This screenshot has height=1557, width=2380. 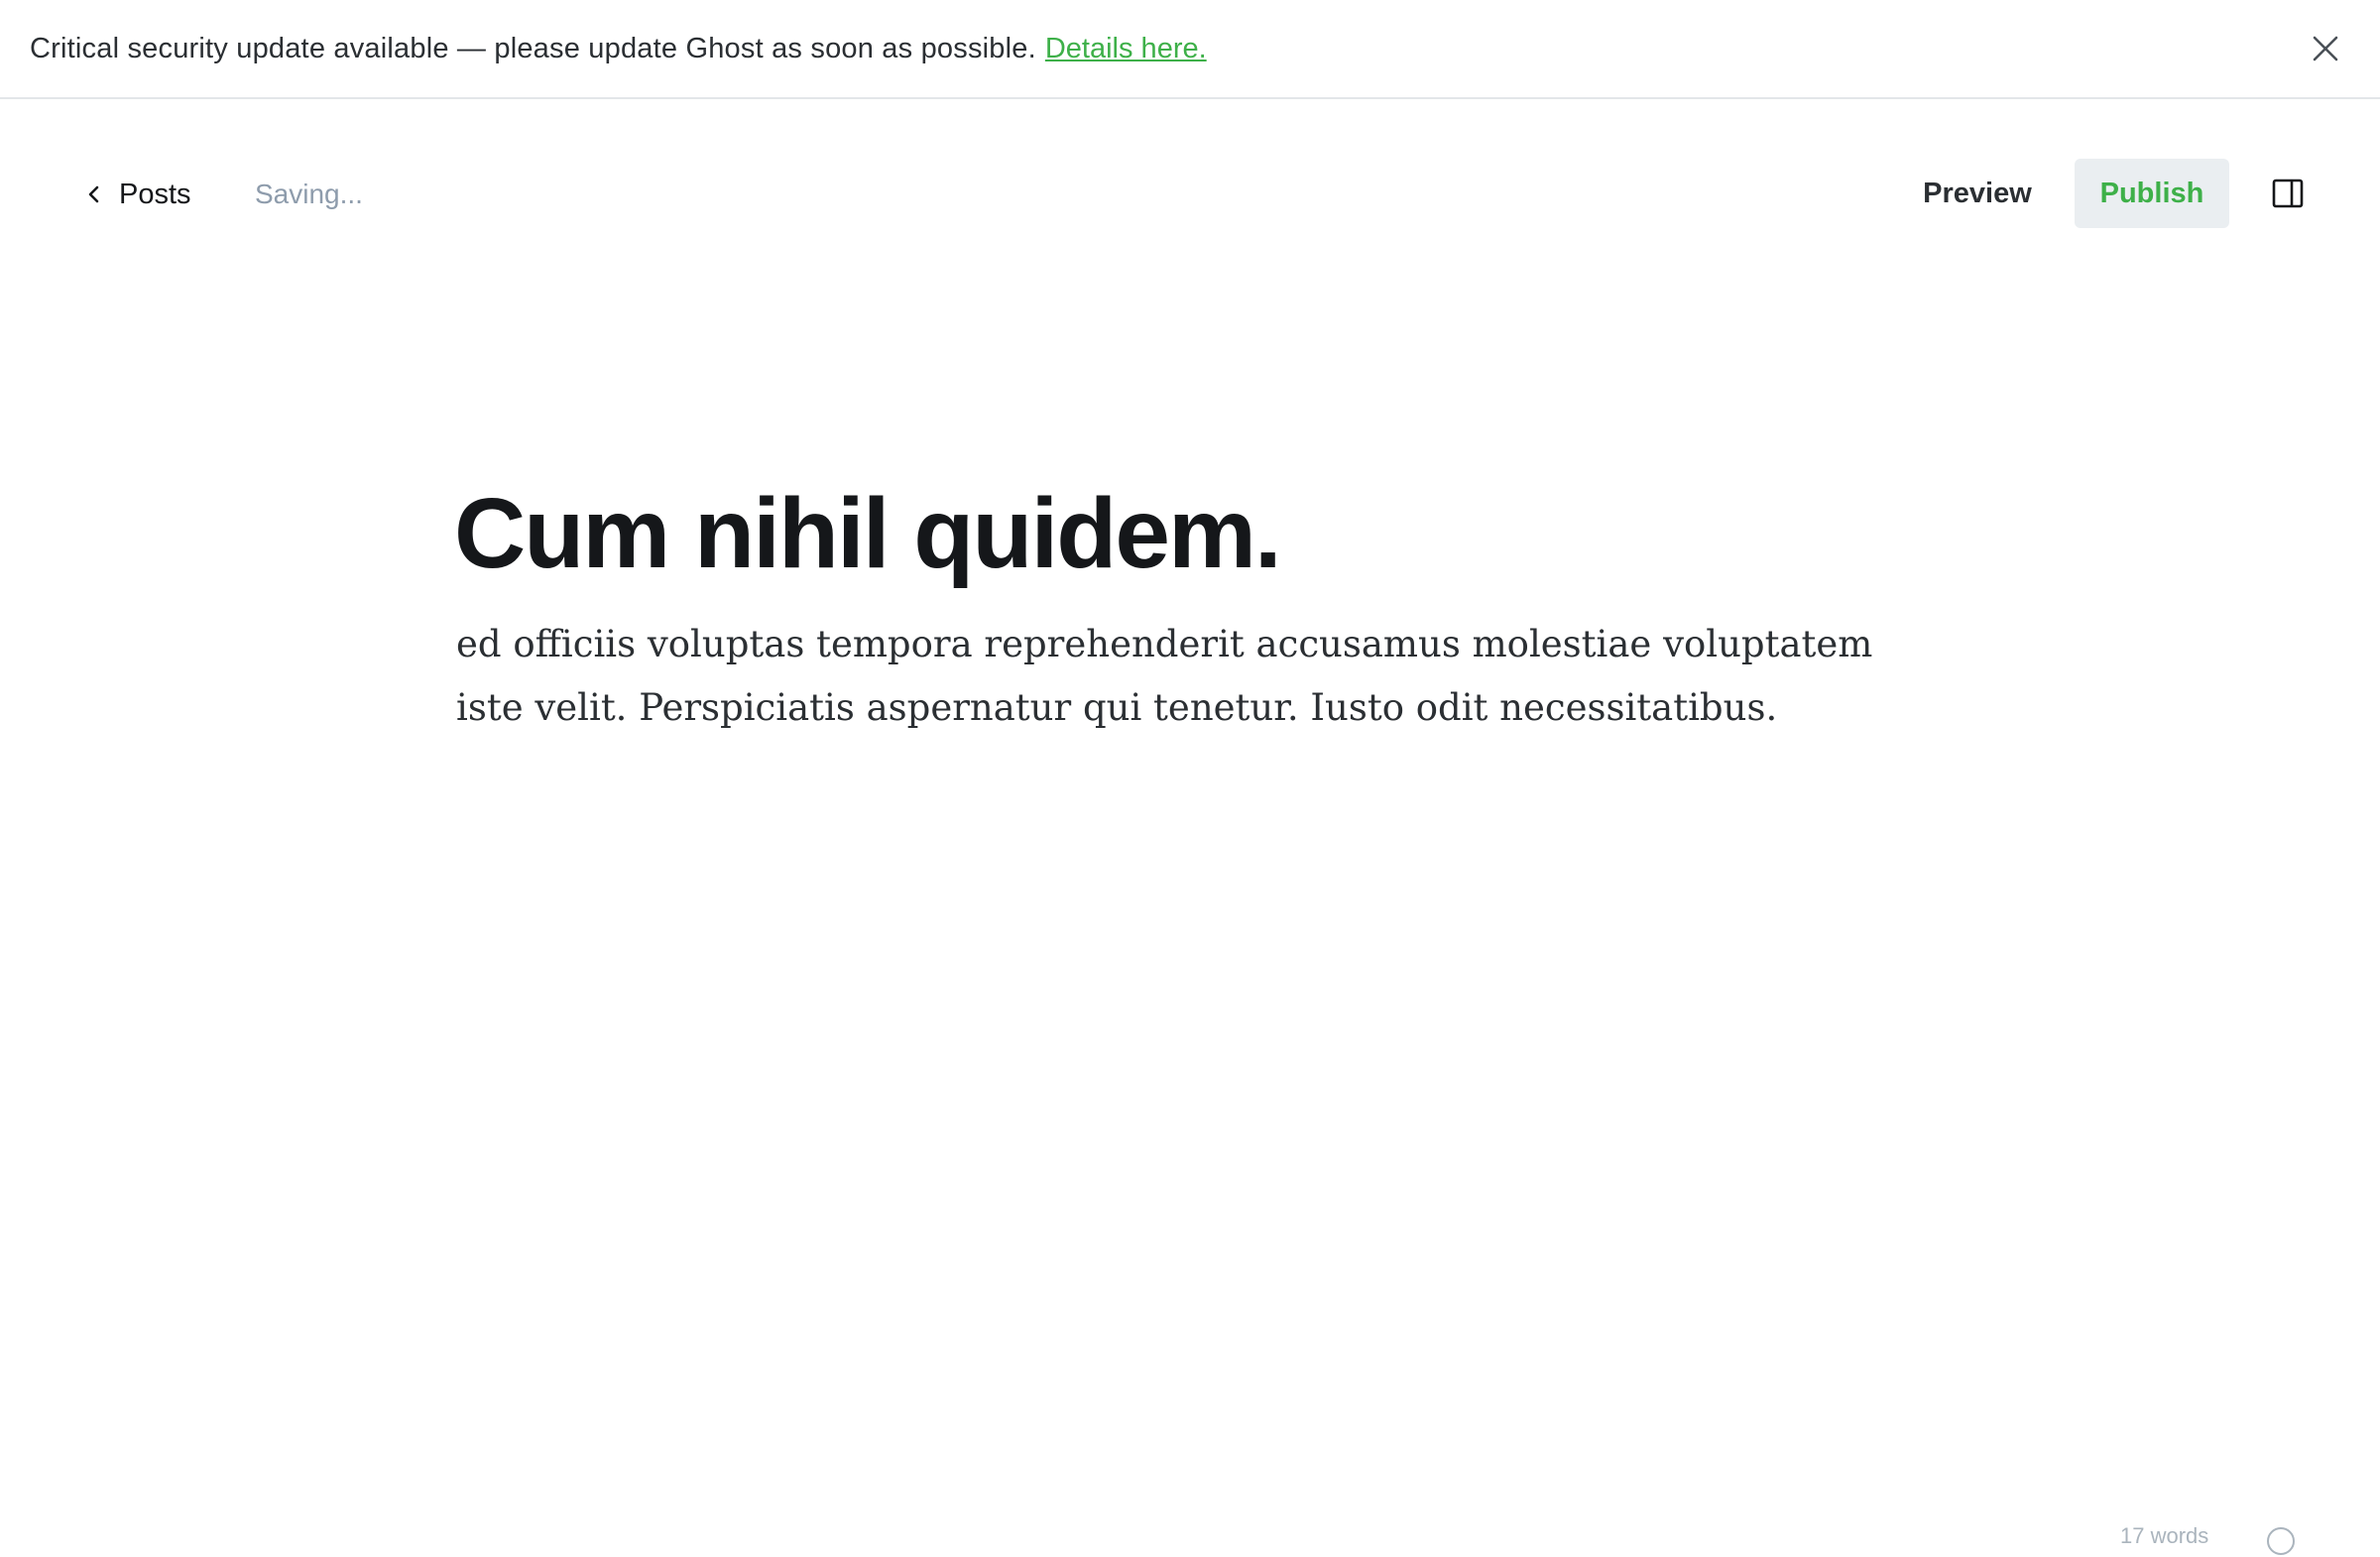 I want to click on word-count: 17 words, so click(x=2164, y=1535).